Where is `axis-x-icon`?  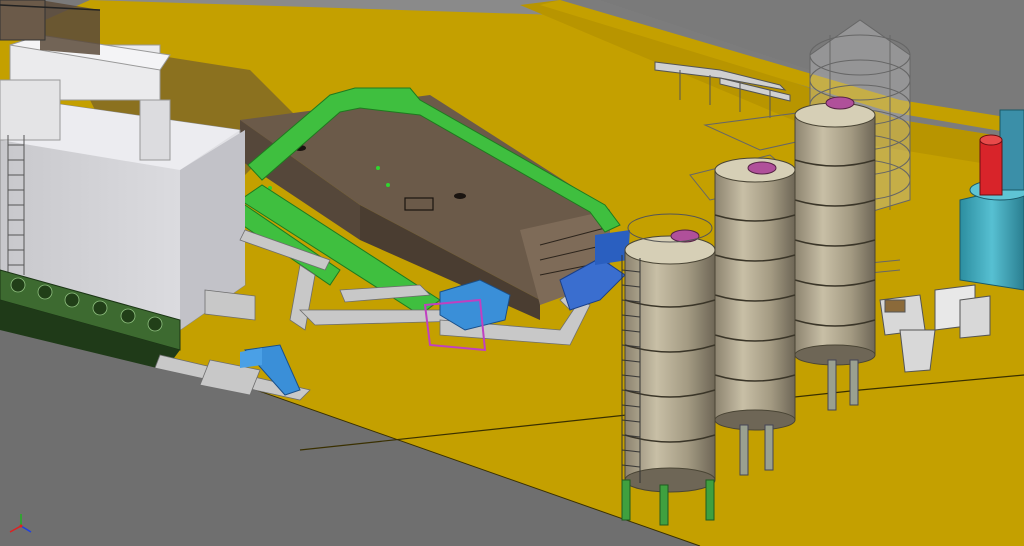 axis-x-icon is located at coordinates (15, 529).